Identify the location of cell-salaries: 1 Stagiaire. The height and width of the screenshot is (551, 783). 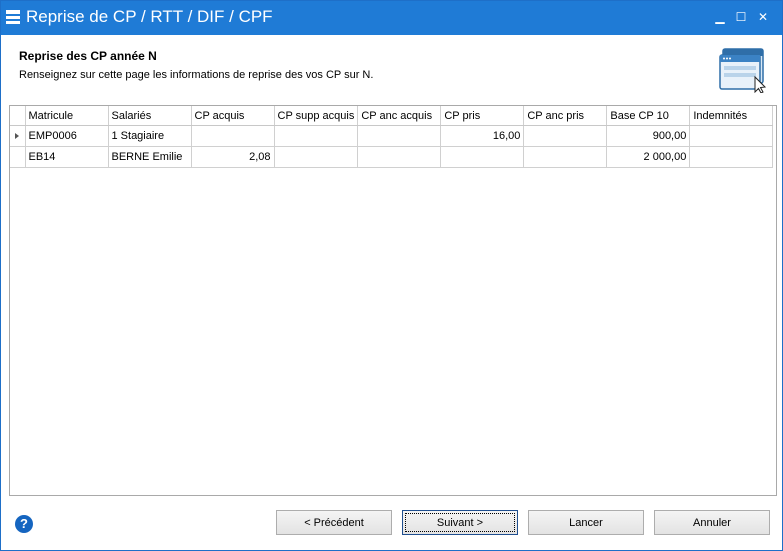
(150, 136).